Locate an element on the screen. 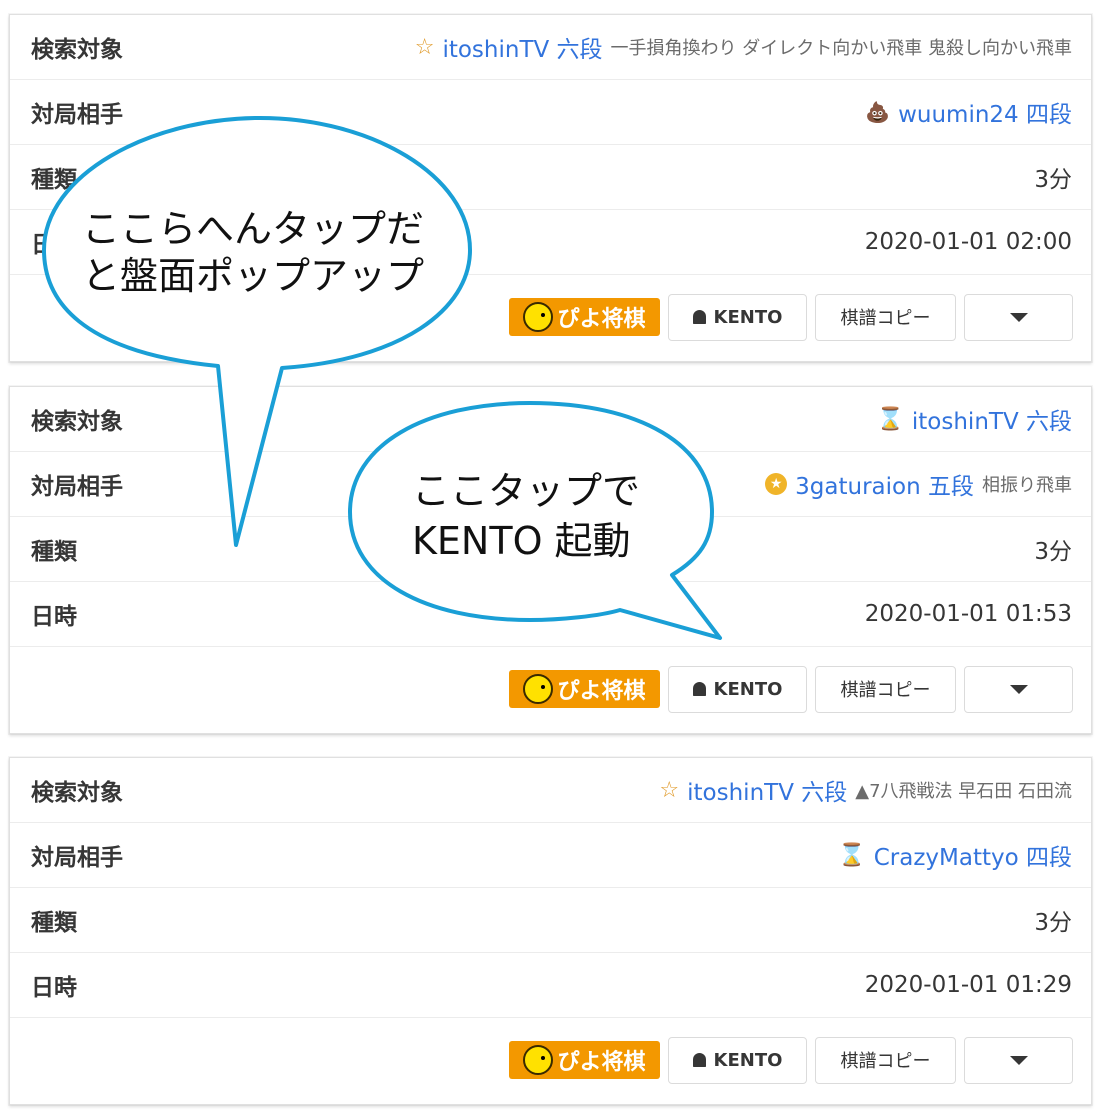 The height and width of the screenshot is (1114, 1104). opponent-player-link: CrazyMattyo 四段 is located at coordinates (973, 855).